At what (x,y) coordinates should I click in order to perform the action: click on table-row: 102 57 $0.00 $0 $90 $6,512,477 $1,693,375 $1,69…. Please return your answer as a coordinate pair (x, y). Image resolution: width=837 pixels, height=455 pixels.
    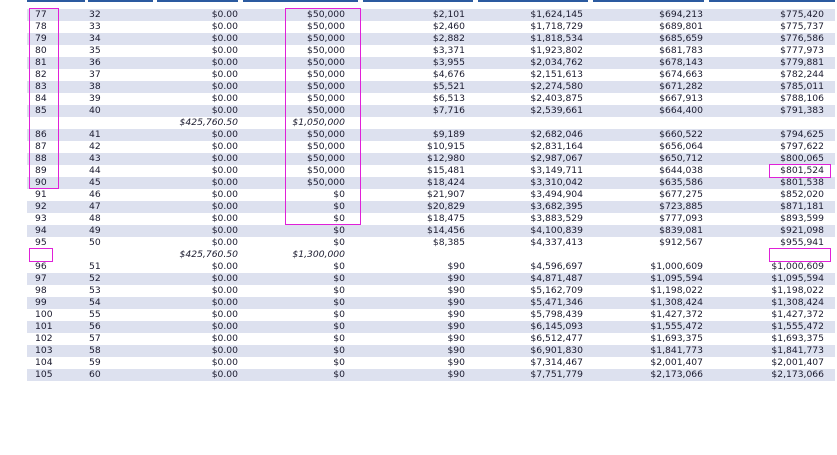
    Looking at the image, I should click on (431, 339).